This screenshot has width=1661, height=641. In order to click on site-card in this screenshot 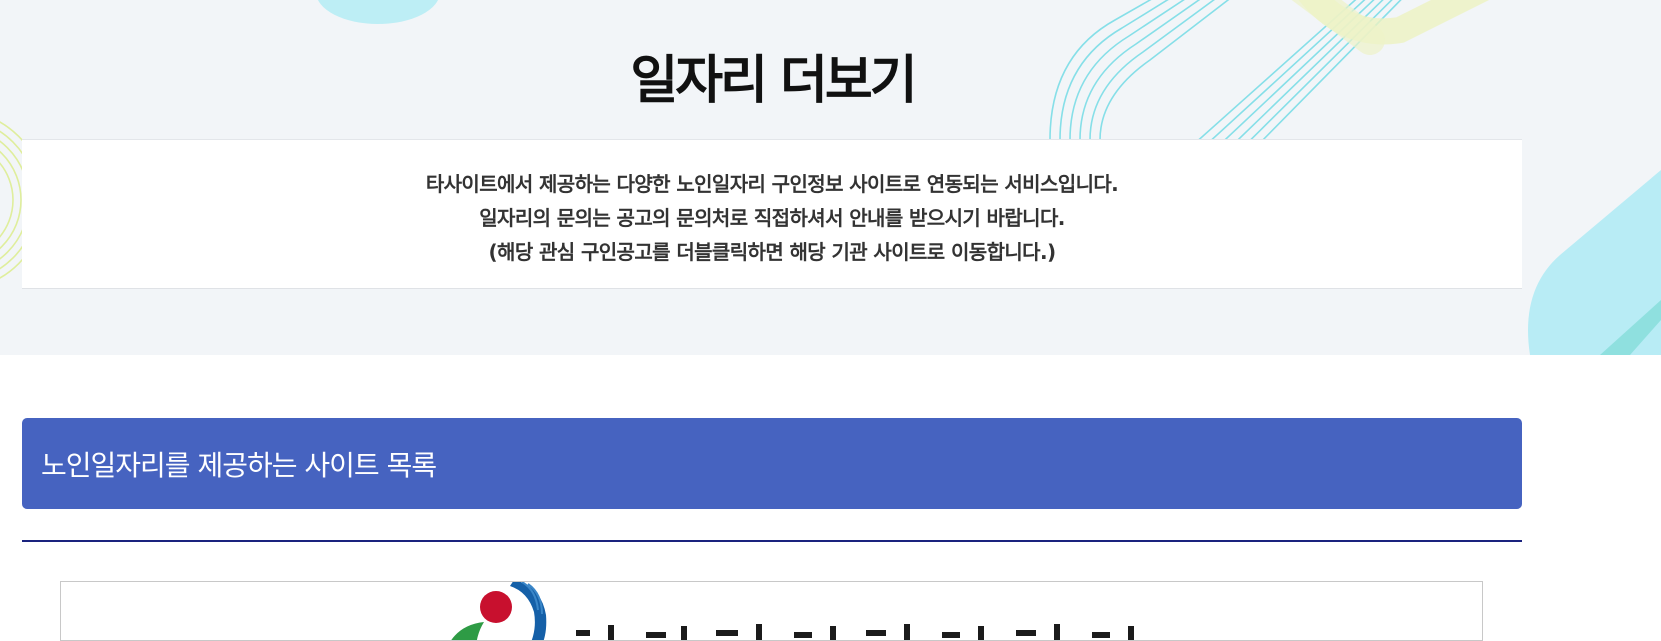, I will do `click(771, 611)`.